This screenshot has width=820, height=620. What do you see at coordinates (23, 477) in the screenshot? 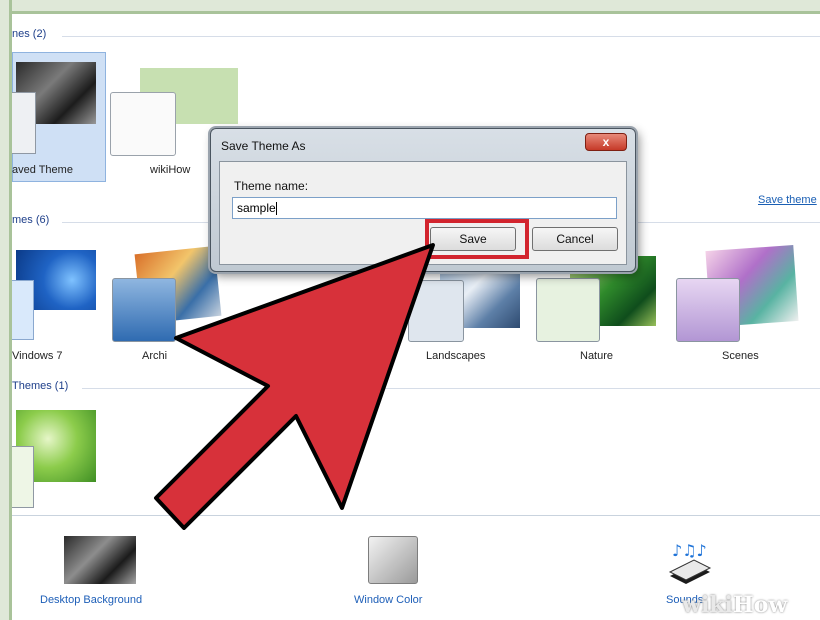
I see `theme-basic-color-swatch` at bounding box center [23, 477].